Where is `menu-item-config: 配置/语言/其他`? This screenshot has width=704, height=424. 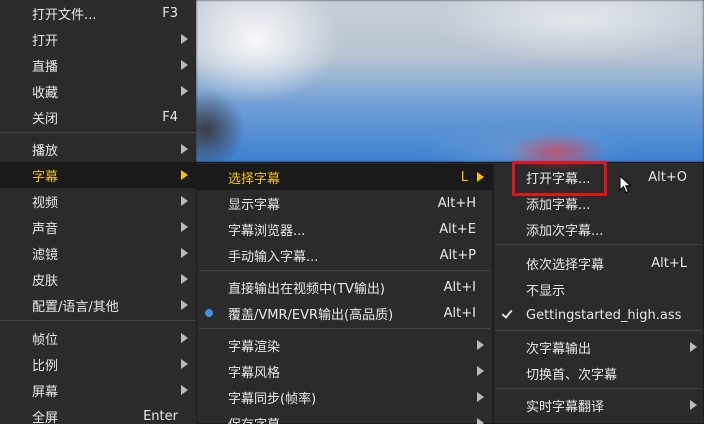 menu-item-config: 配置/语言/其他 is located at coordinates (98, 305).